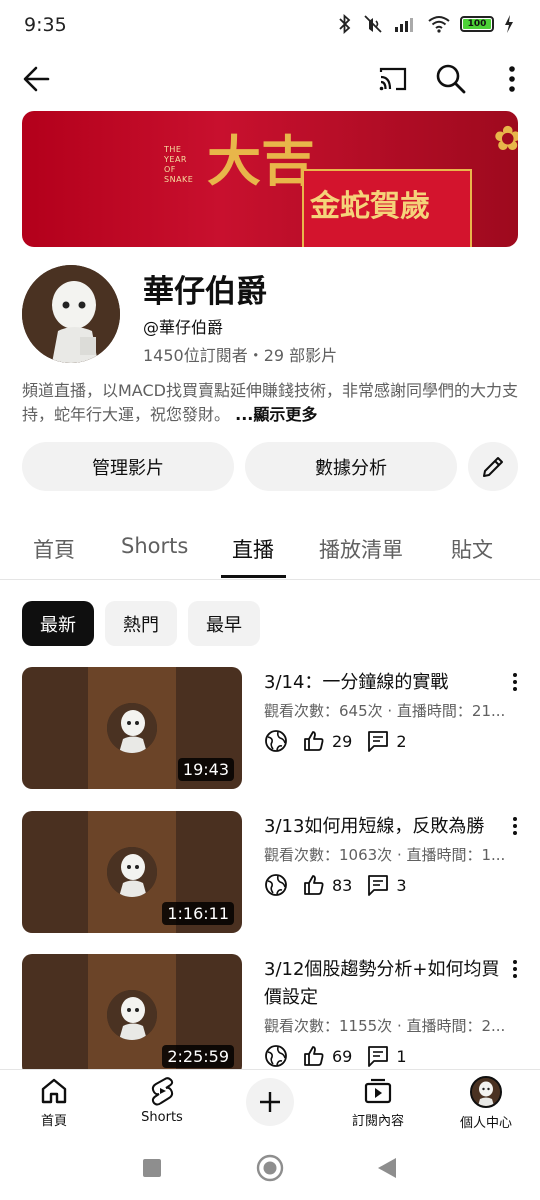 This screenshot has height=1200, width=540. I want to click on search-icon, so click(451, 79).